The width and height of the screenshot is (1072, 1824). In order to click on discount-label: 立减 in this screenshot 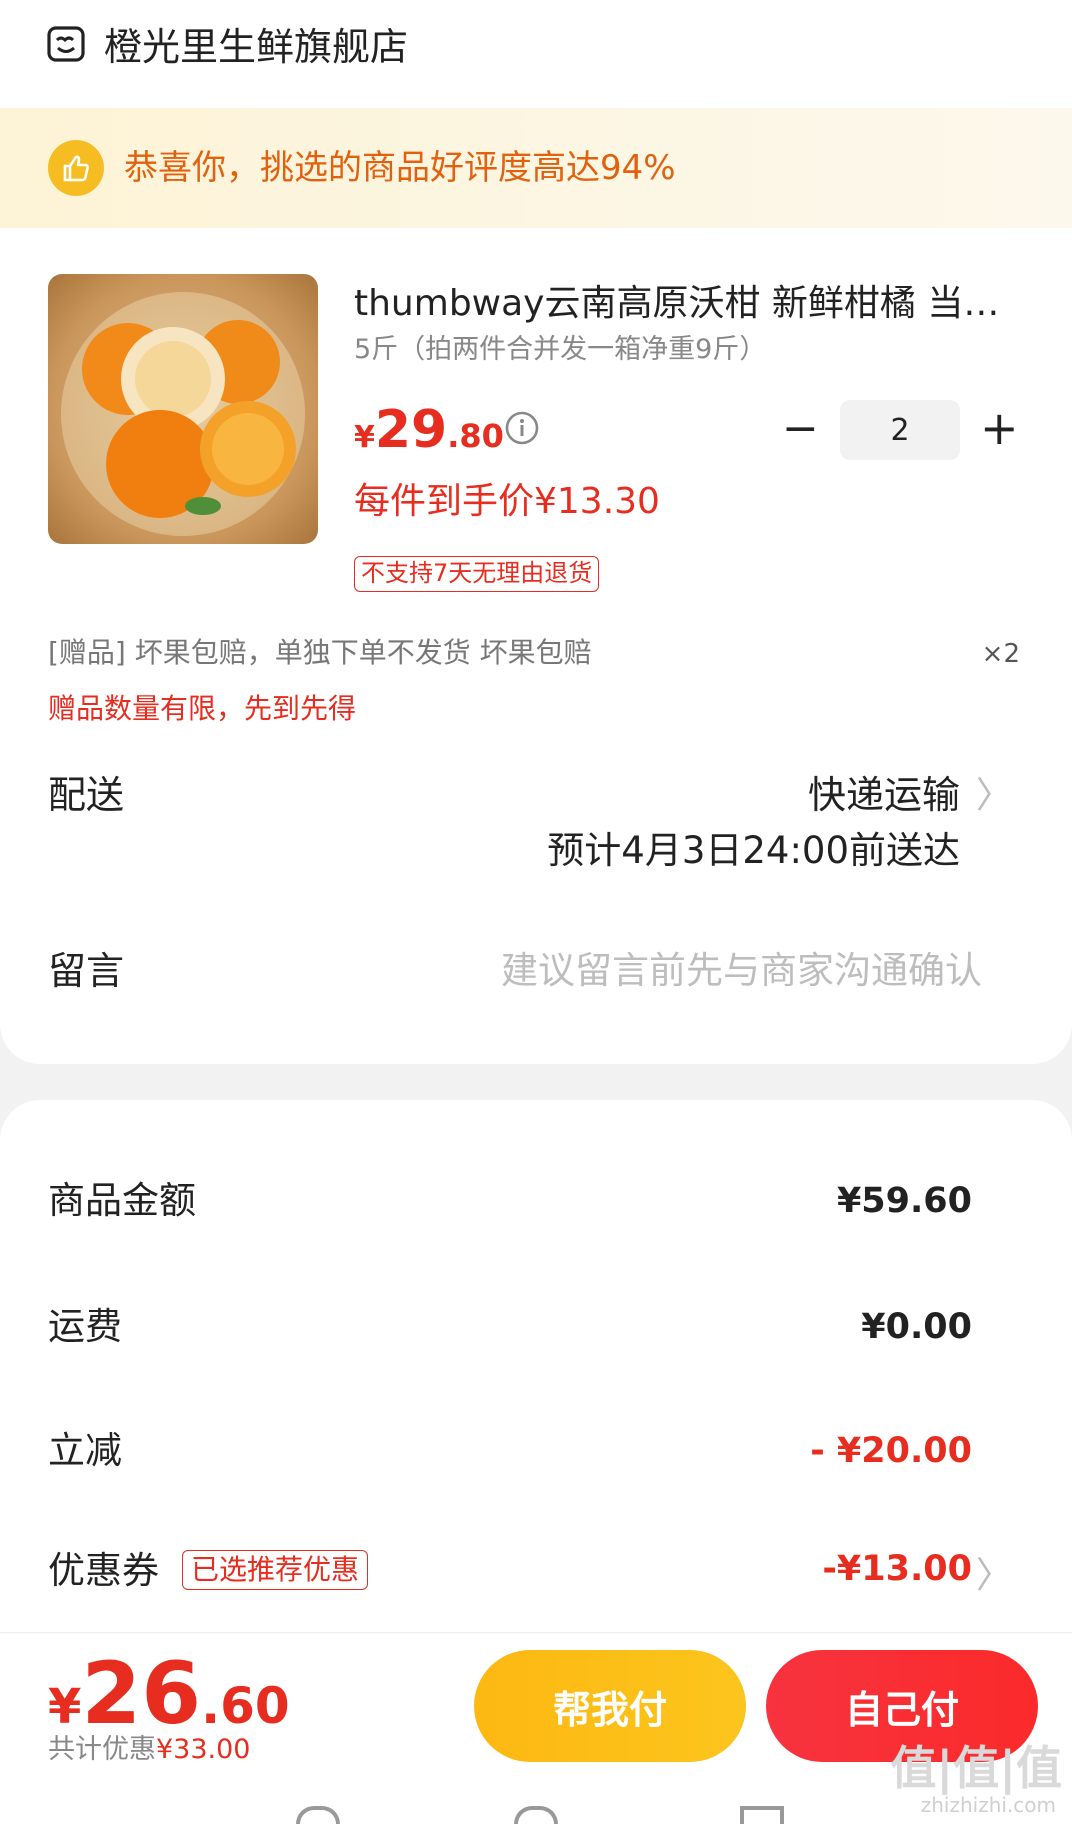, I will do `click(85, 1450)`.